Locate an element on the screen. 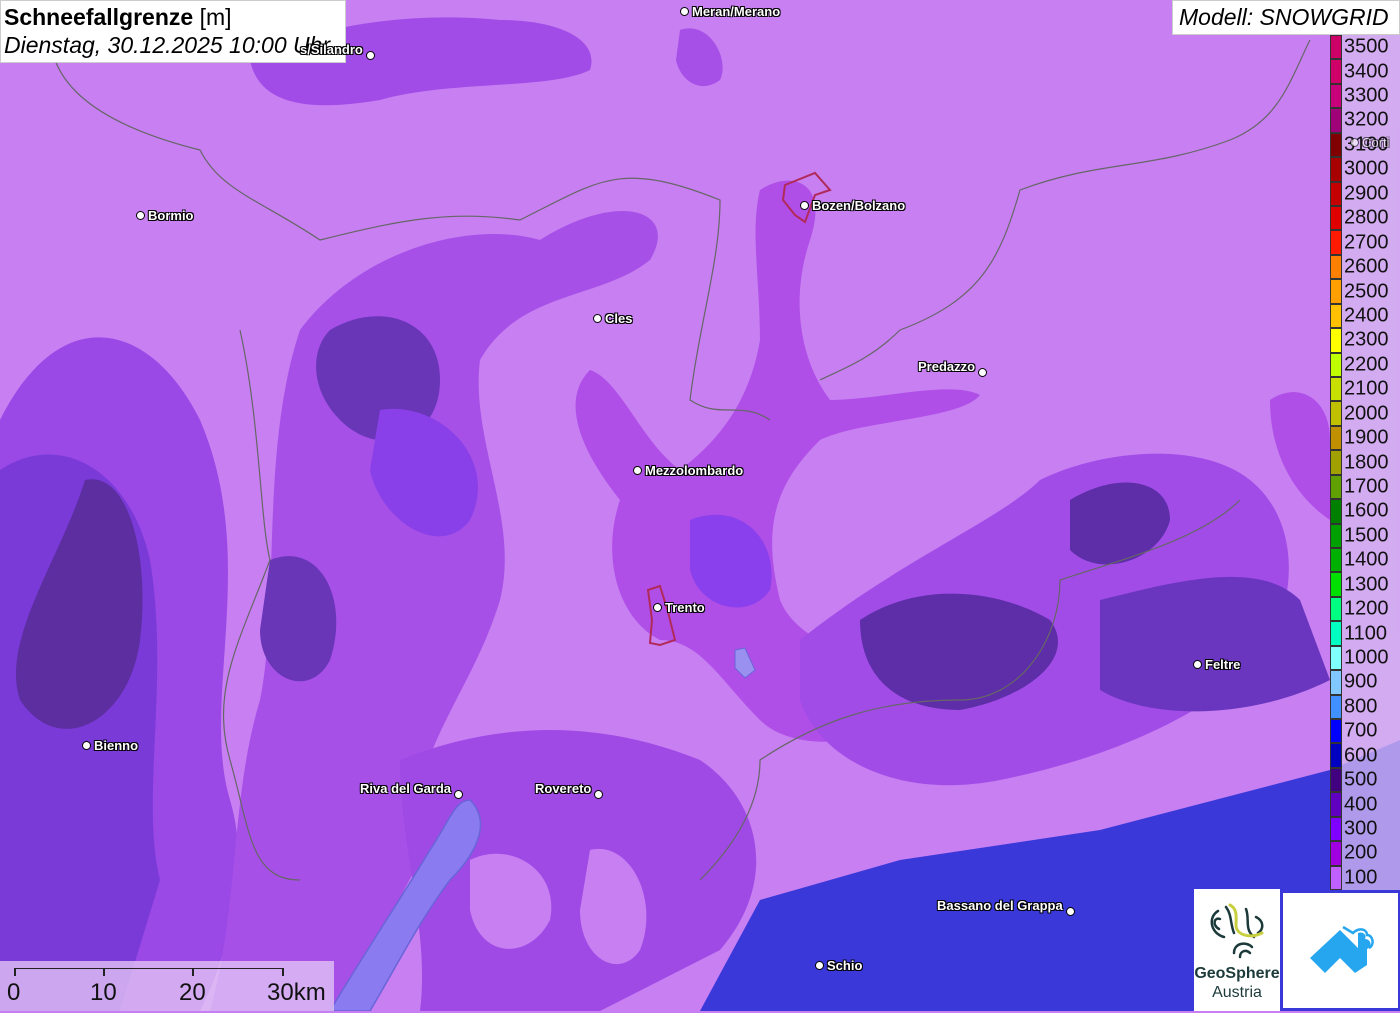 The height and width of the screenshot is (1013, 1400). partner-logo is located at coordinates (1340, 950).